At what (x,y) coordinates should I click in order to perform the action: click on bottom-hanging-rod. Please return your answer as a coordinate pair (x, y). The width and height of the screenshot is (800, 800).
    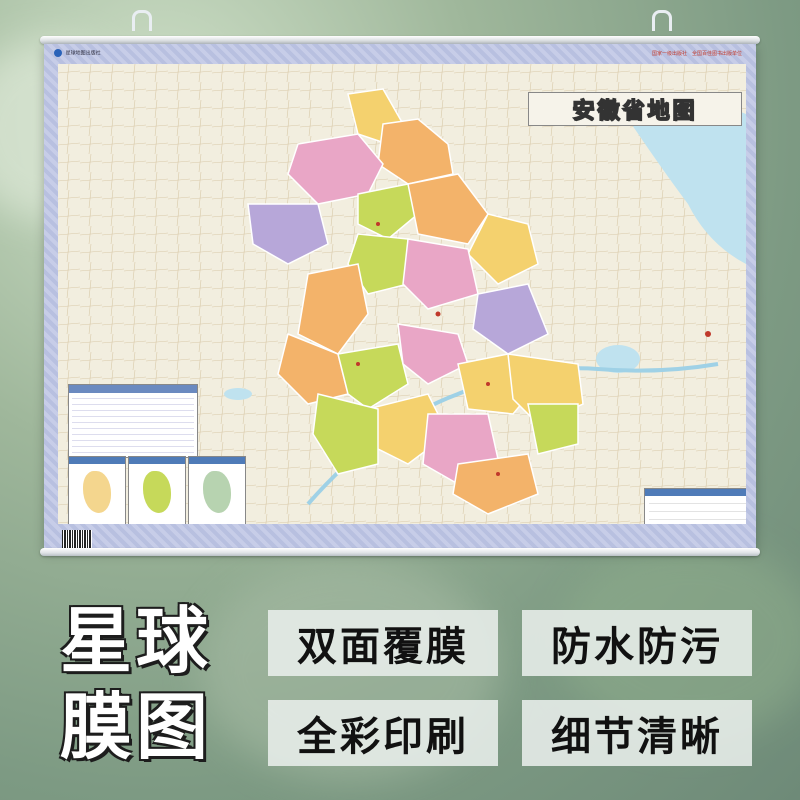
    Looking at the image, I should click on (400, 552).